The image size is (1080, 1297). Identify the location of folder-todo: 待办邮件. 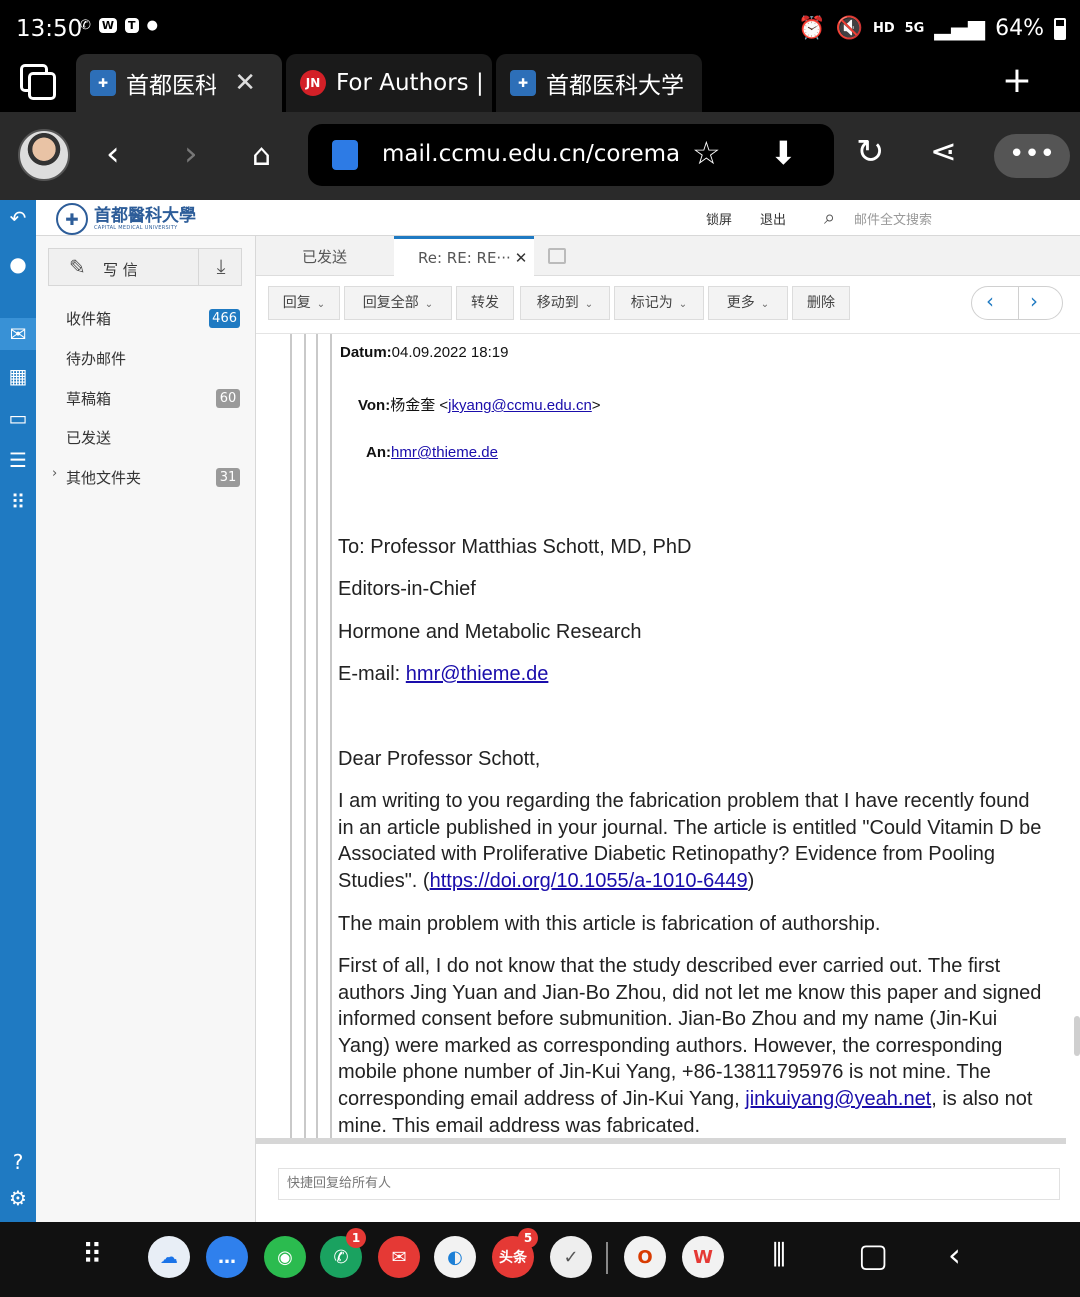
(146, 358).